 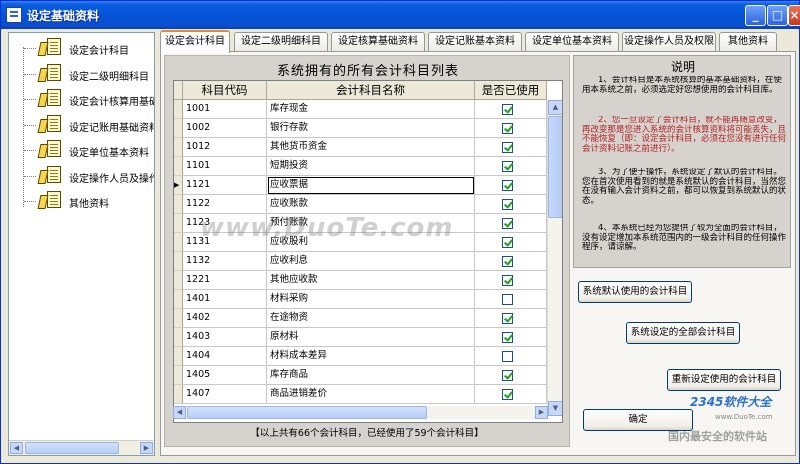 I want to click on cell-code: 1002, so click(x=225, y=128).